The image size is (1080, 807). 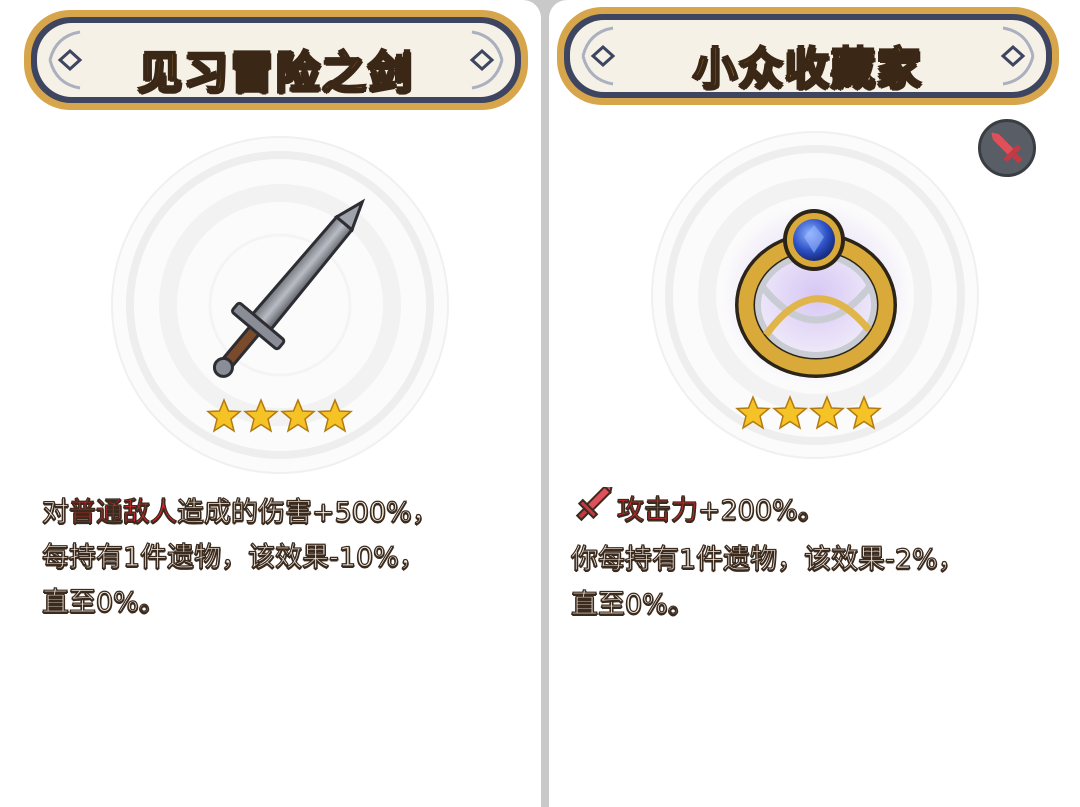 I want to click on relic-description: 对普通敌人造成的伤害+500%， 每持有1件遗物，该效果-10%， 直至0%。, so click(x=240, y=557).